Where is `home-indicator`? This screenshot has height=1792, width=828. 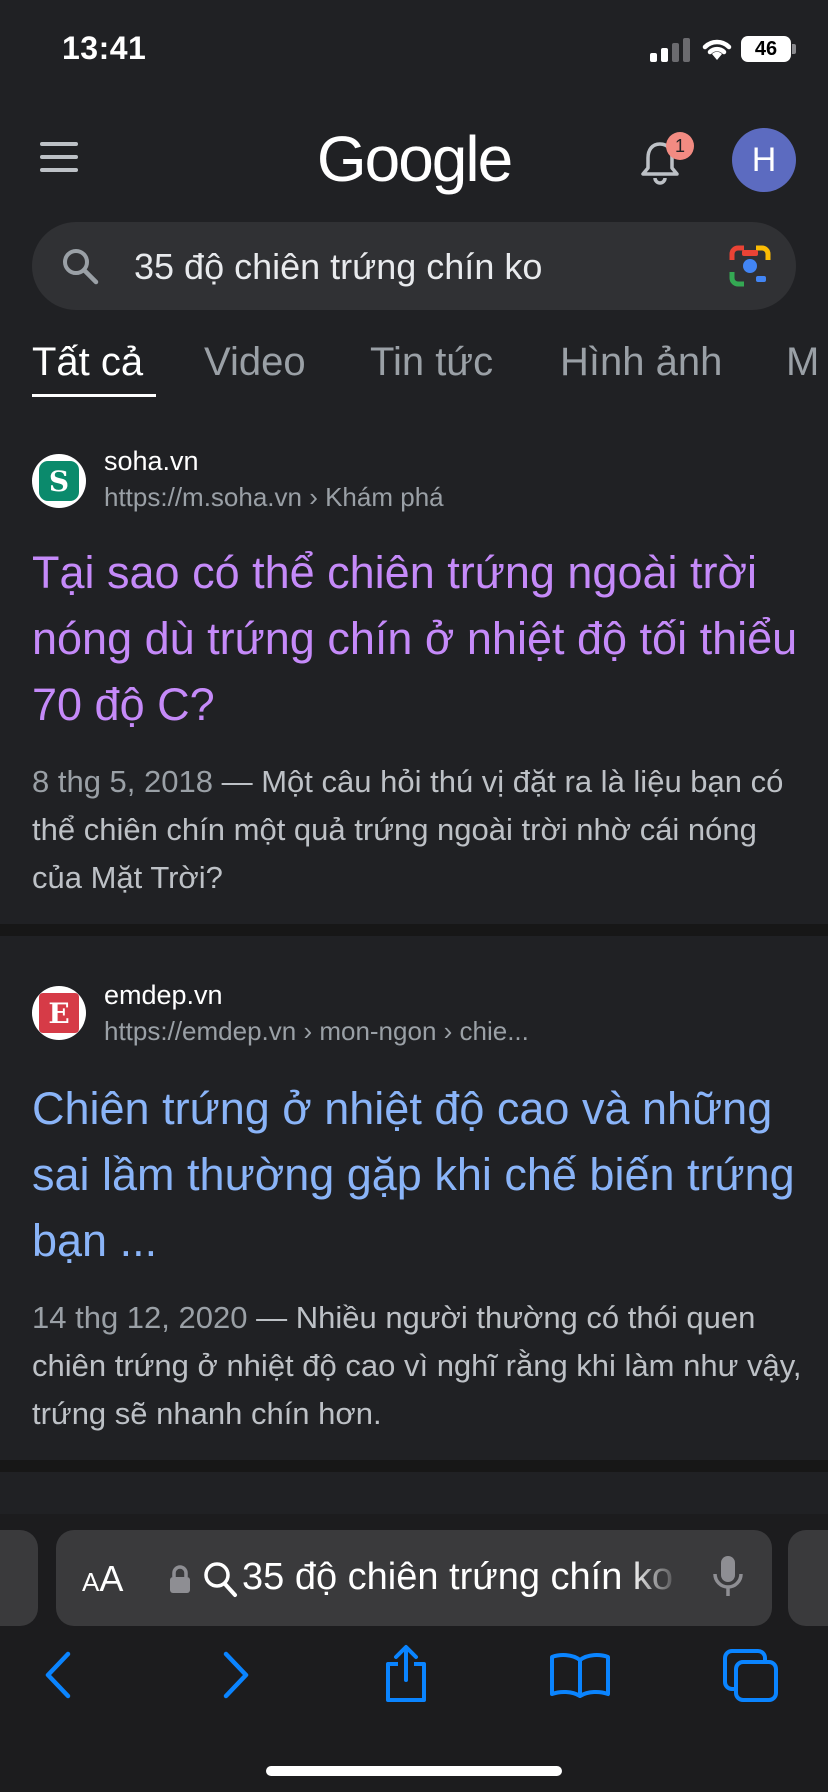
home-indicator is located at coordinates (414, 1771).